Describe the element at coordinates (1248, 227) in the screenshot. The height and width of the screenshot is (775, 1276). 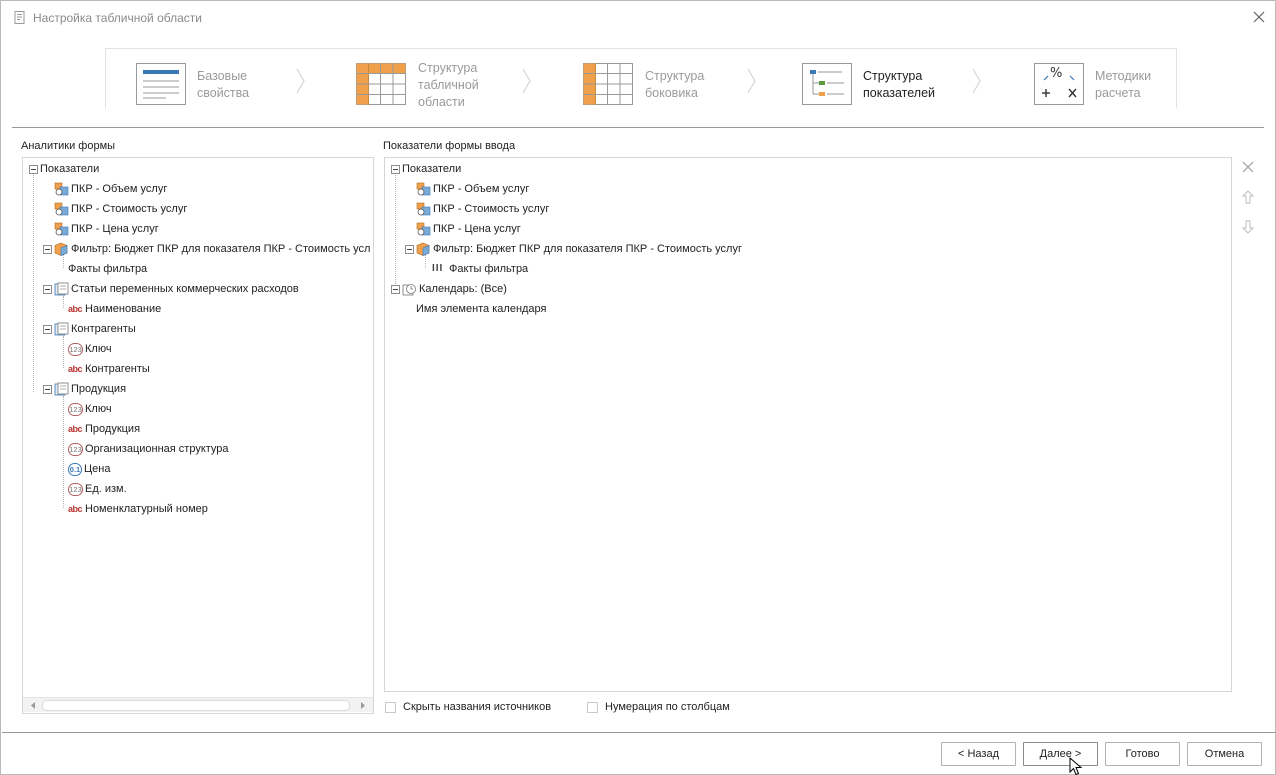
I see `move-down-icon` at that location.